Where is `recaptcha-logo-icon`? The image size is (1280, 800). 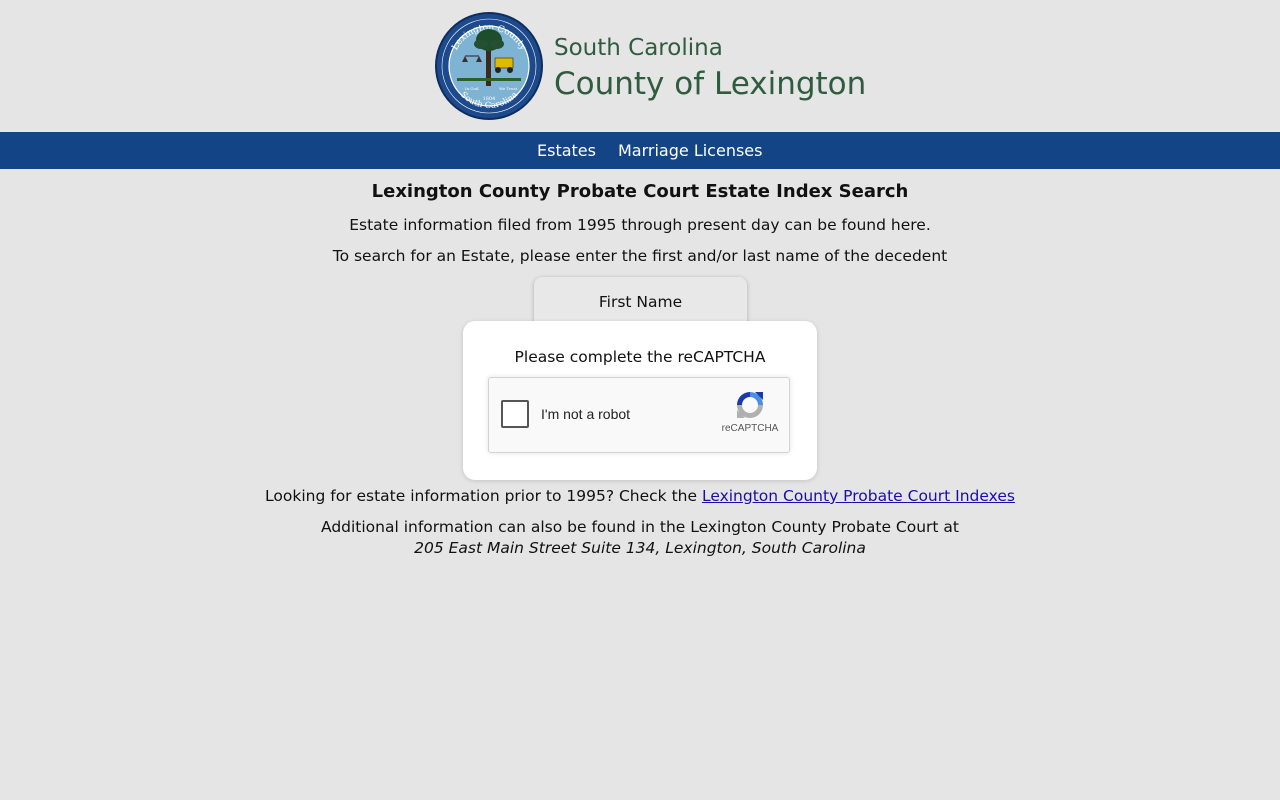
recaptcha-logo-icon is located at coordinates (750, 405).